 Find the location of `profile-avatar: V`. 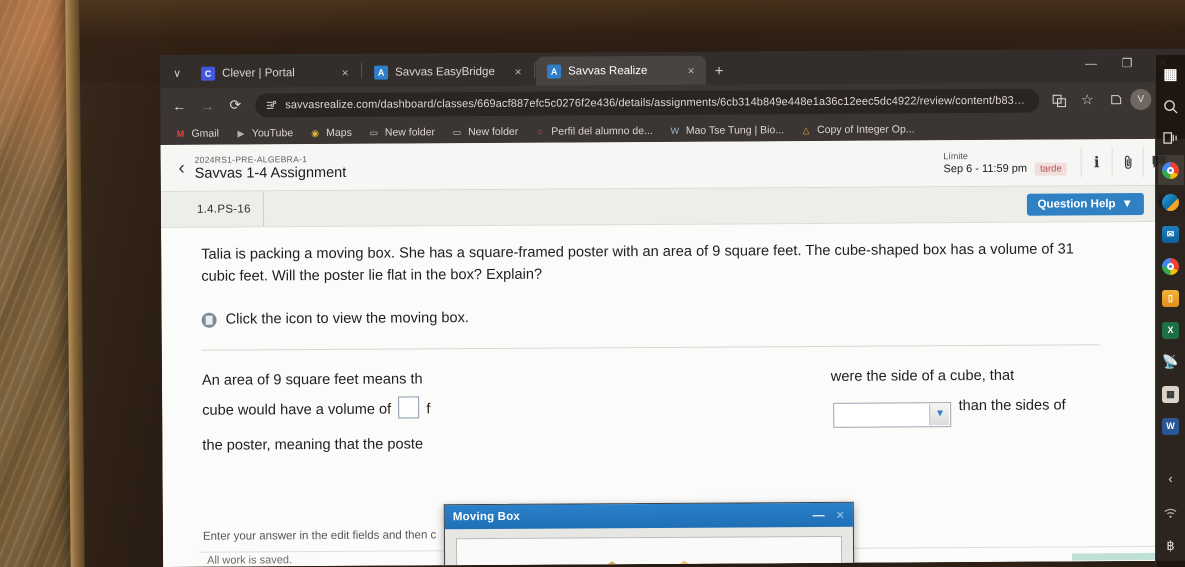

profile-avatar: V is located at coordinates (1141, 99).